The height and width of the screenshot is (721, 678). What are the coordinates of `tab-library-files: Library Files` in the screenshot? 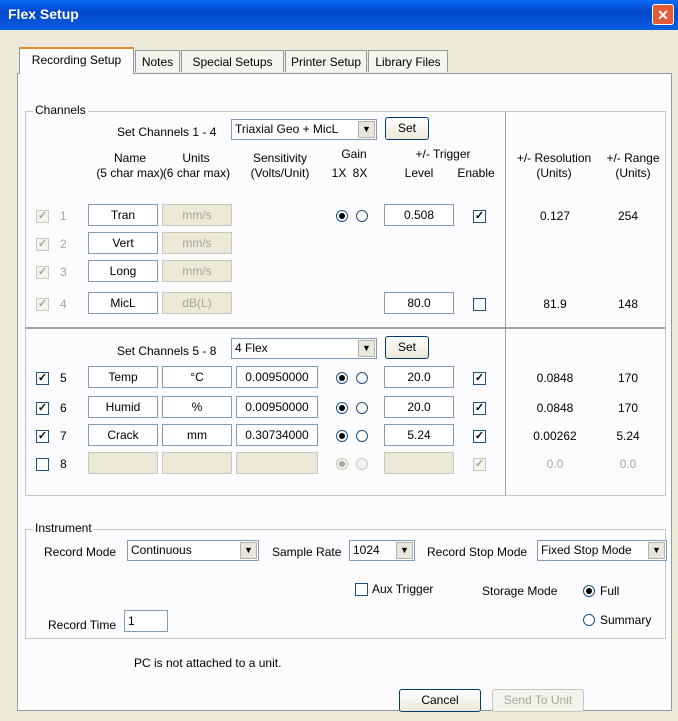 It's located at (408, 61).